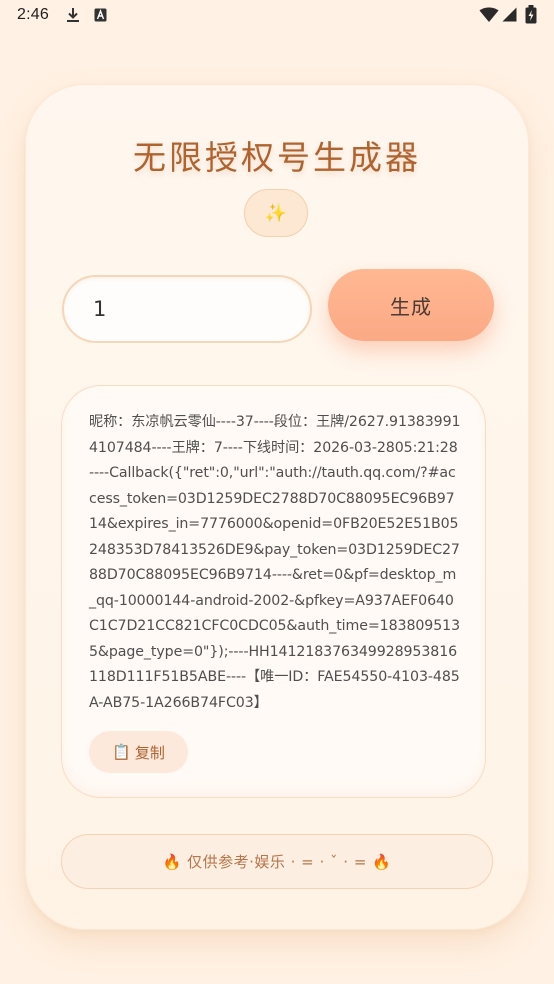  I want to click on footer-note: 🔥 仅供参考·娱乐 · = · ˇ · = 🔥, so click(277, 861).